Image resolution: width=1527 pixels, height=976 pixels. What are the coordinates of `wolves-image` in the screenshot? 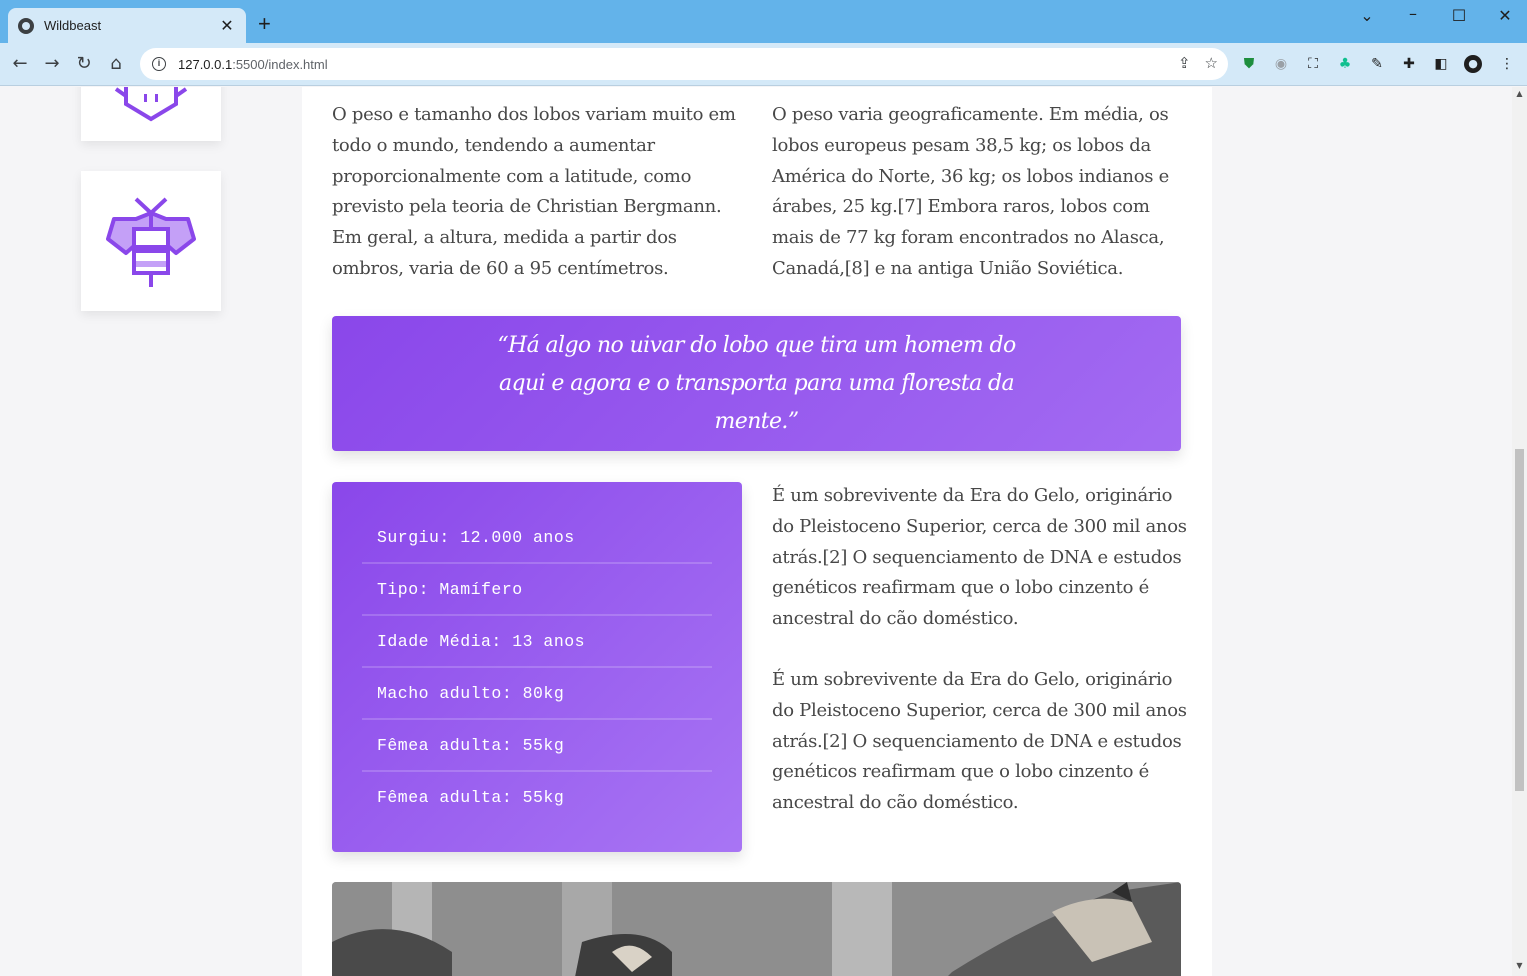 It's located at (756, 929).